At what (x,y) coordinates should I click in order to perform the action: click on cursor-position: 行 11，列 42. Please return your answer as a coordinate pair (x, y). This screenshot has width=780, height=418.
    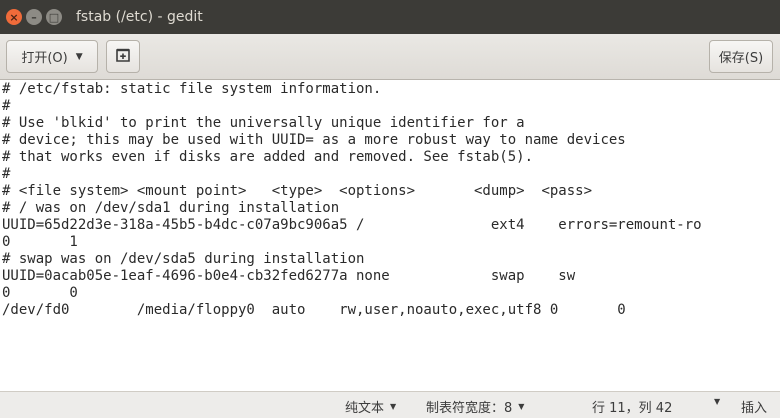
    Looking at the image, I should click on (632, 406).